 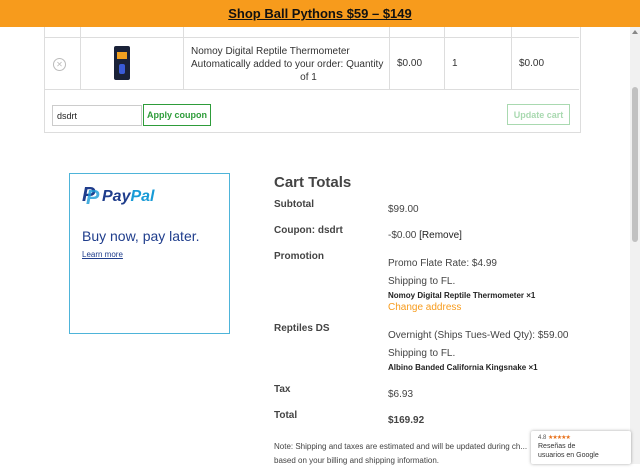 What do you see at coordinates (455, 63) in the screenshot?
I see `product-quantity: 1` at bounding box center [455, 63].